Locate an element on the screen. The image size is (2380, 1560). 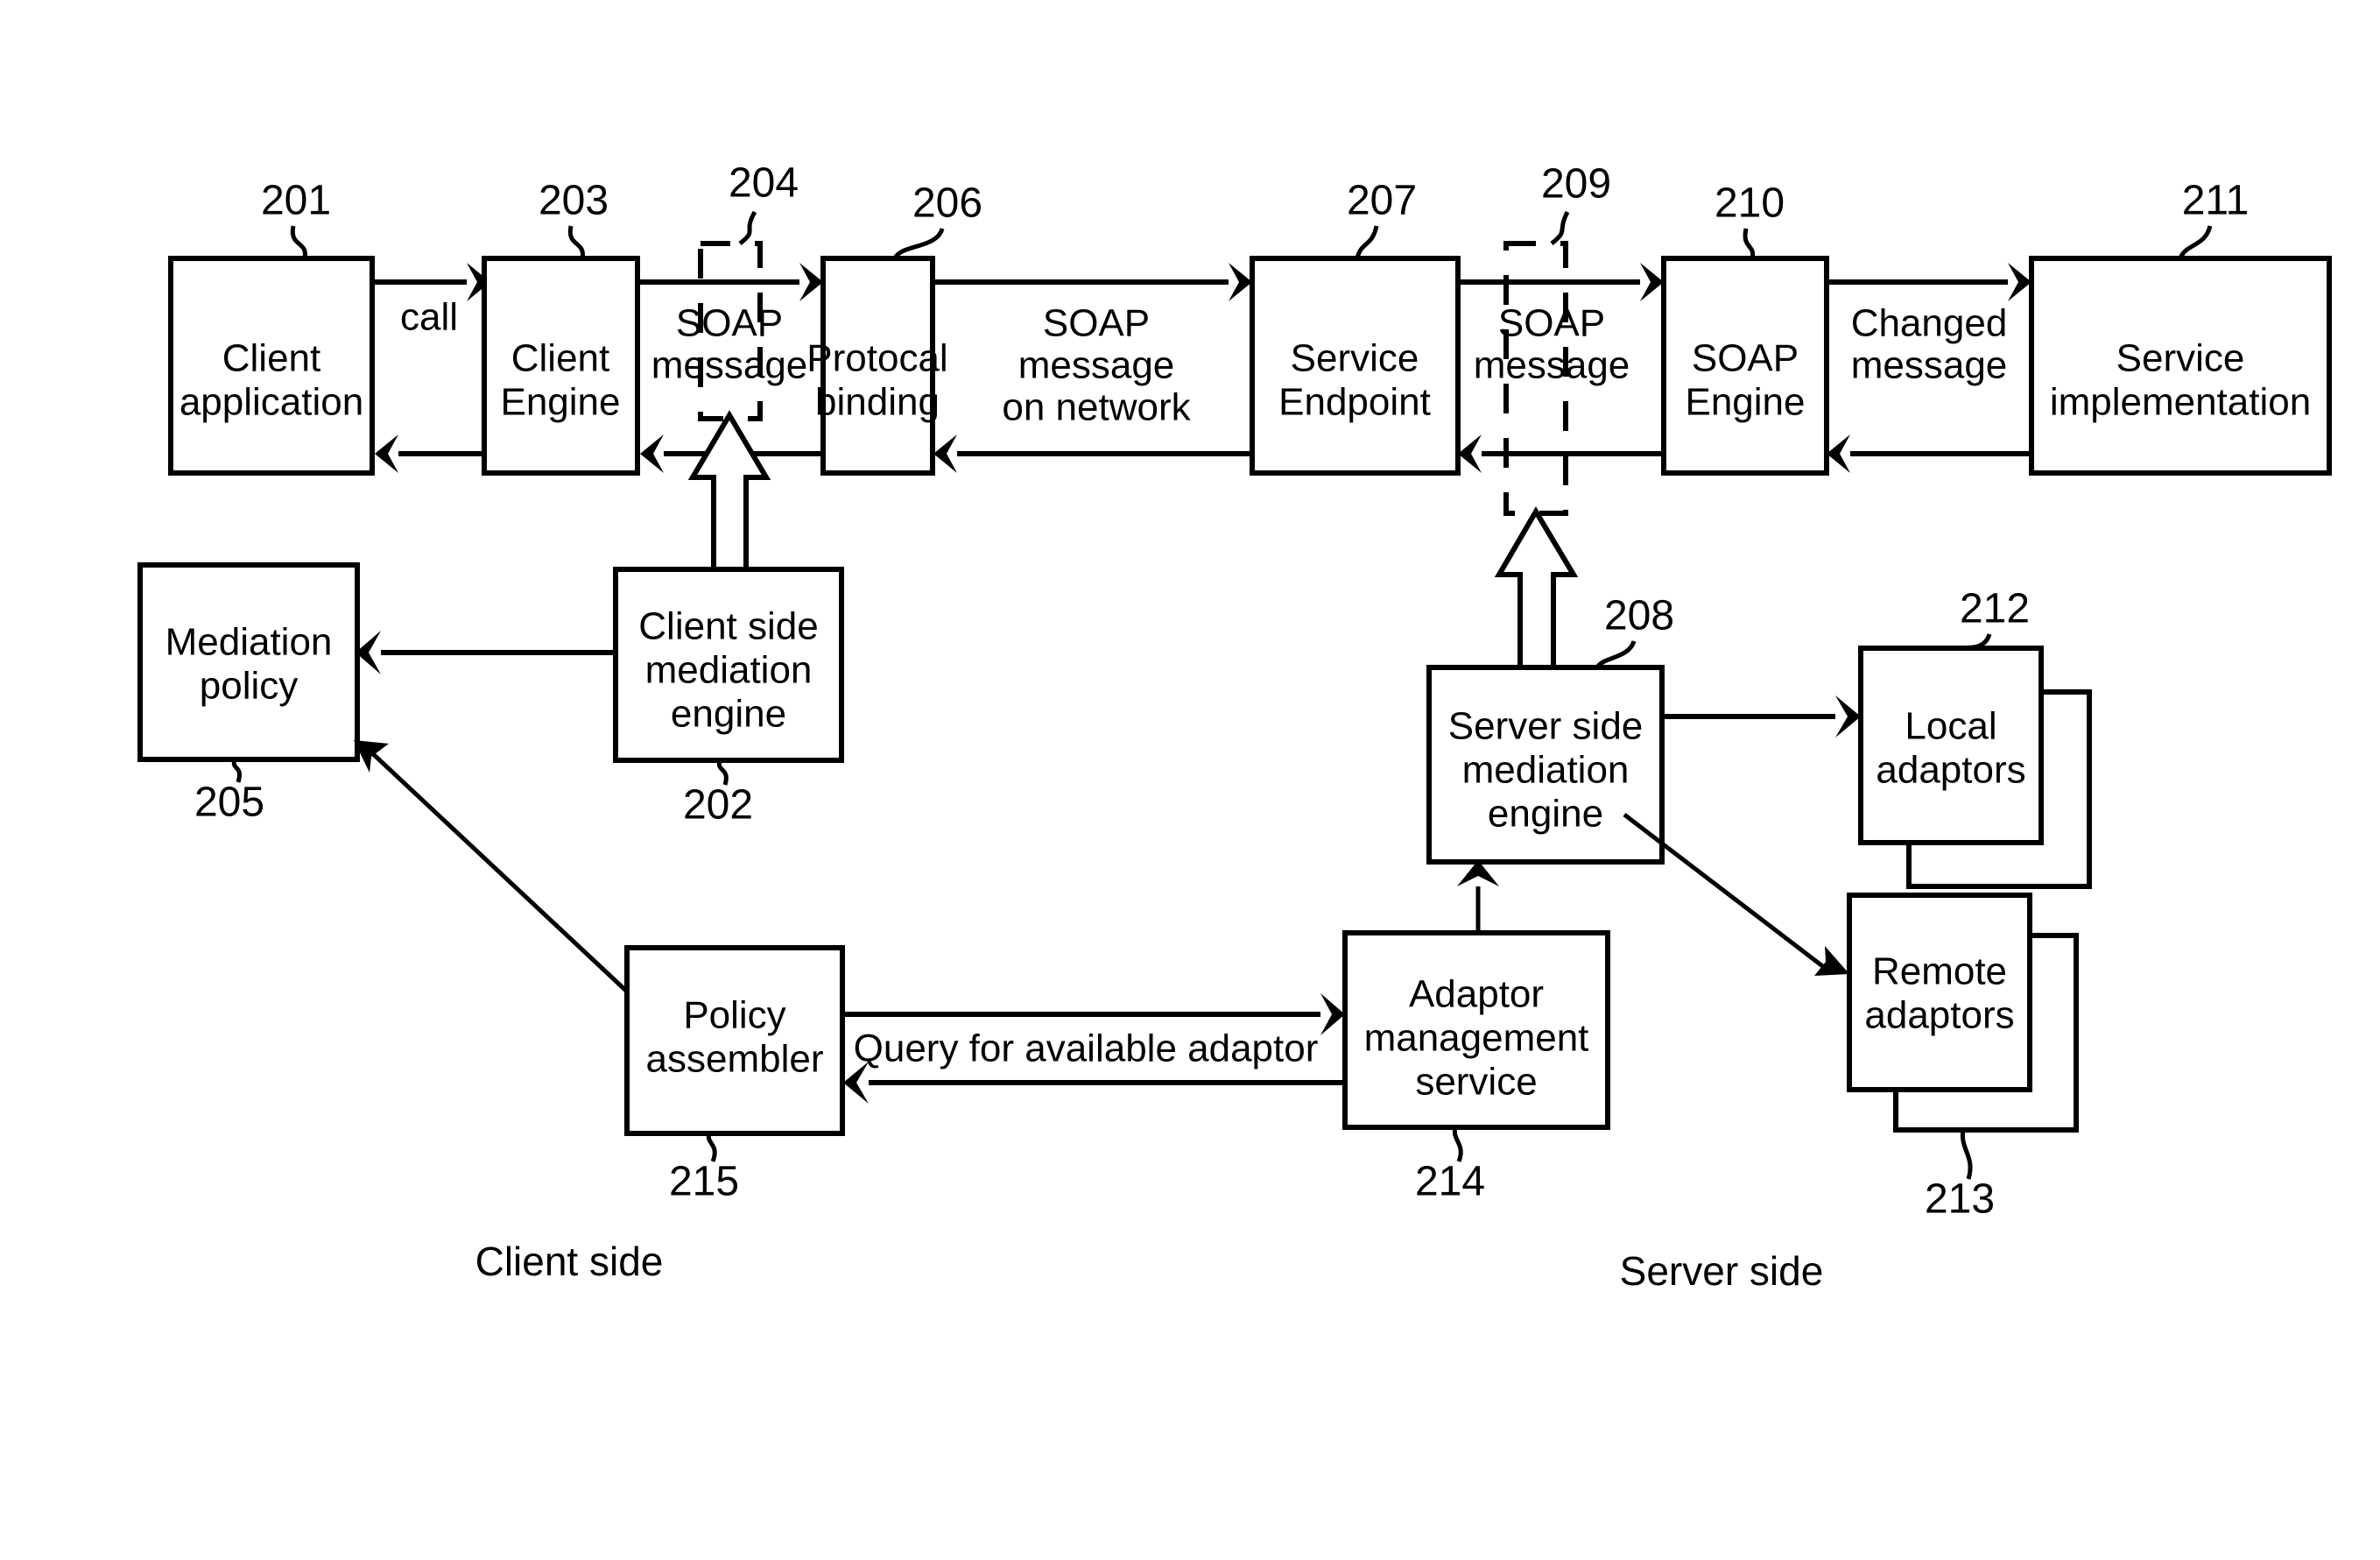
box-protocol-binding: Protocal binding is located at coordinates (877, 366).